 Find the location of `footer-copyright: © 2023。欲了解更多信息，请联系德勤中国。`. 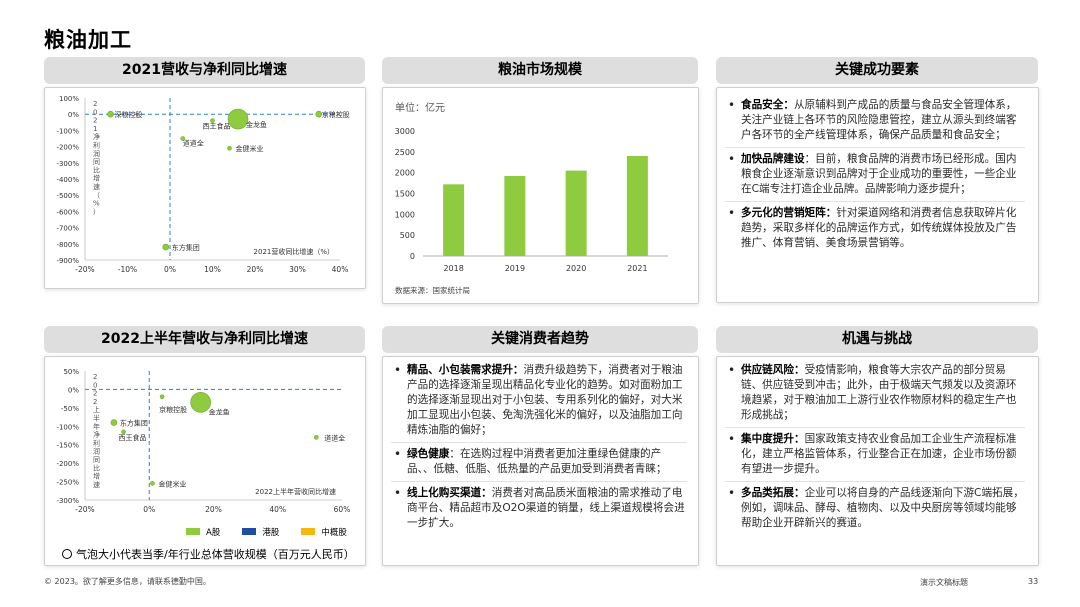

footer-copyright: © 2023。欲了解更多信息，请联系德勤中国。 is located at coordinates (127, 581).